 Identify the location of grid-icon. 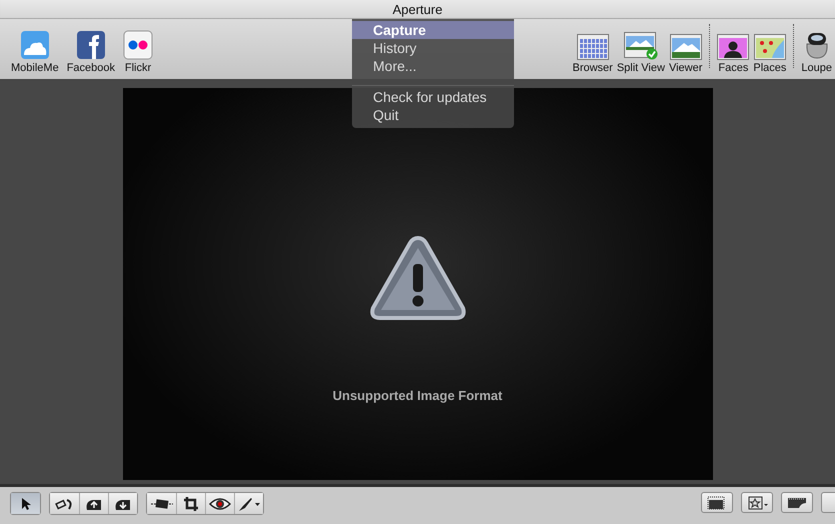
(592, 47).